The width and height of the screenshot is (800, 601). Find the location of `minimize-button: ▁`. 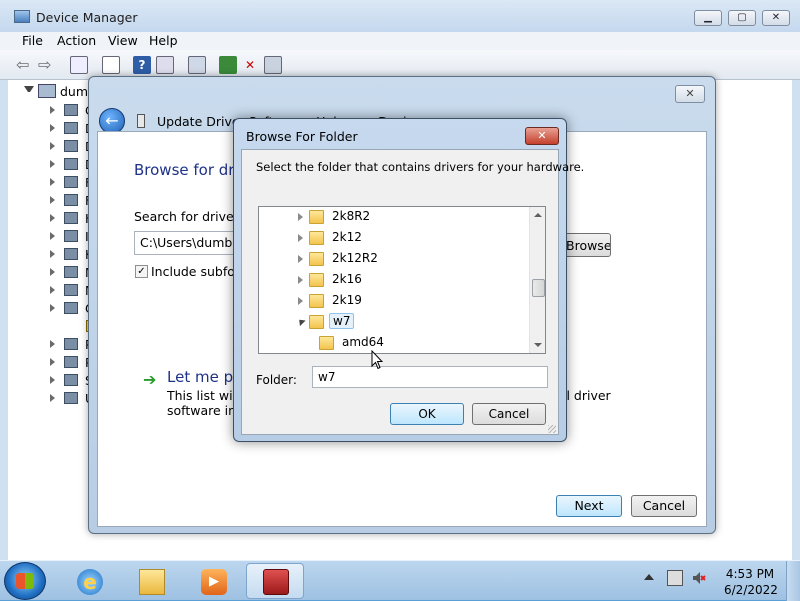

minimize-button: ▁ is located at coordinates (708, 18).